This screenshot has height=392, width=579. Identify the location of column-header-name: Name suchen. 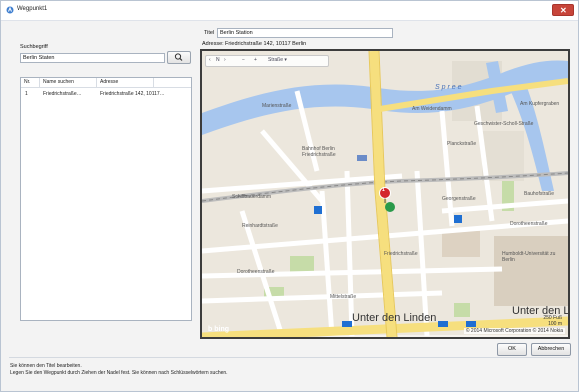
(58, 82).